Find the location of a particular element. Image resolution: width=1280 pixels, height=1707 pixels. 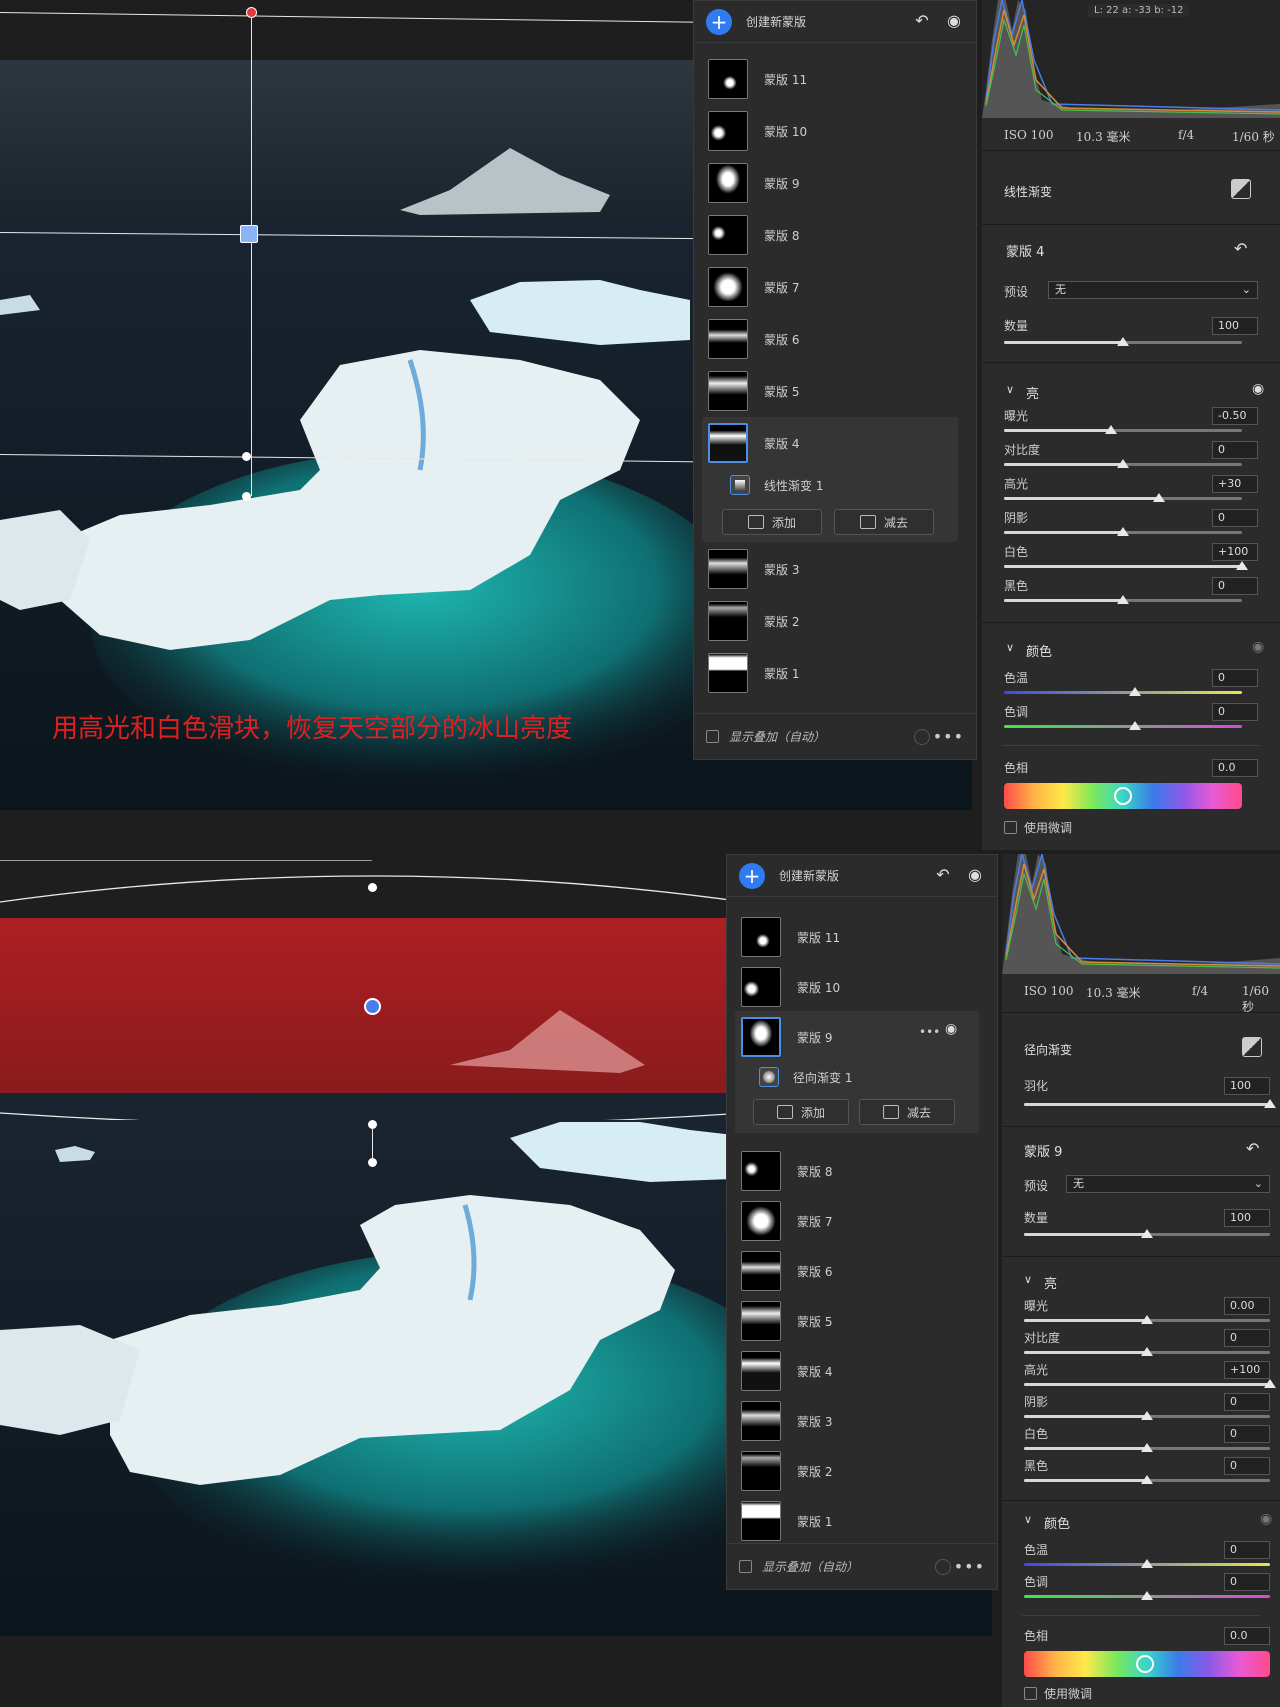

gradient-edge-handle is located at coordinates (246, 456).